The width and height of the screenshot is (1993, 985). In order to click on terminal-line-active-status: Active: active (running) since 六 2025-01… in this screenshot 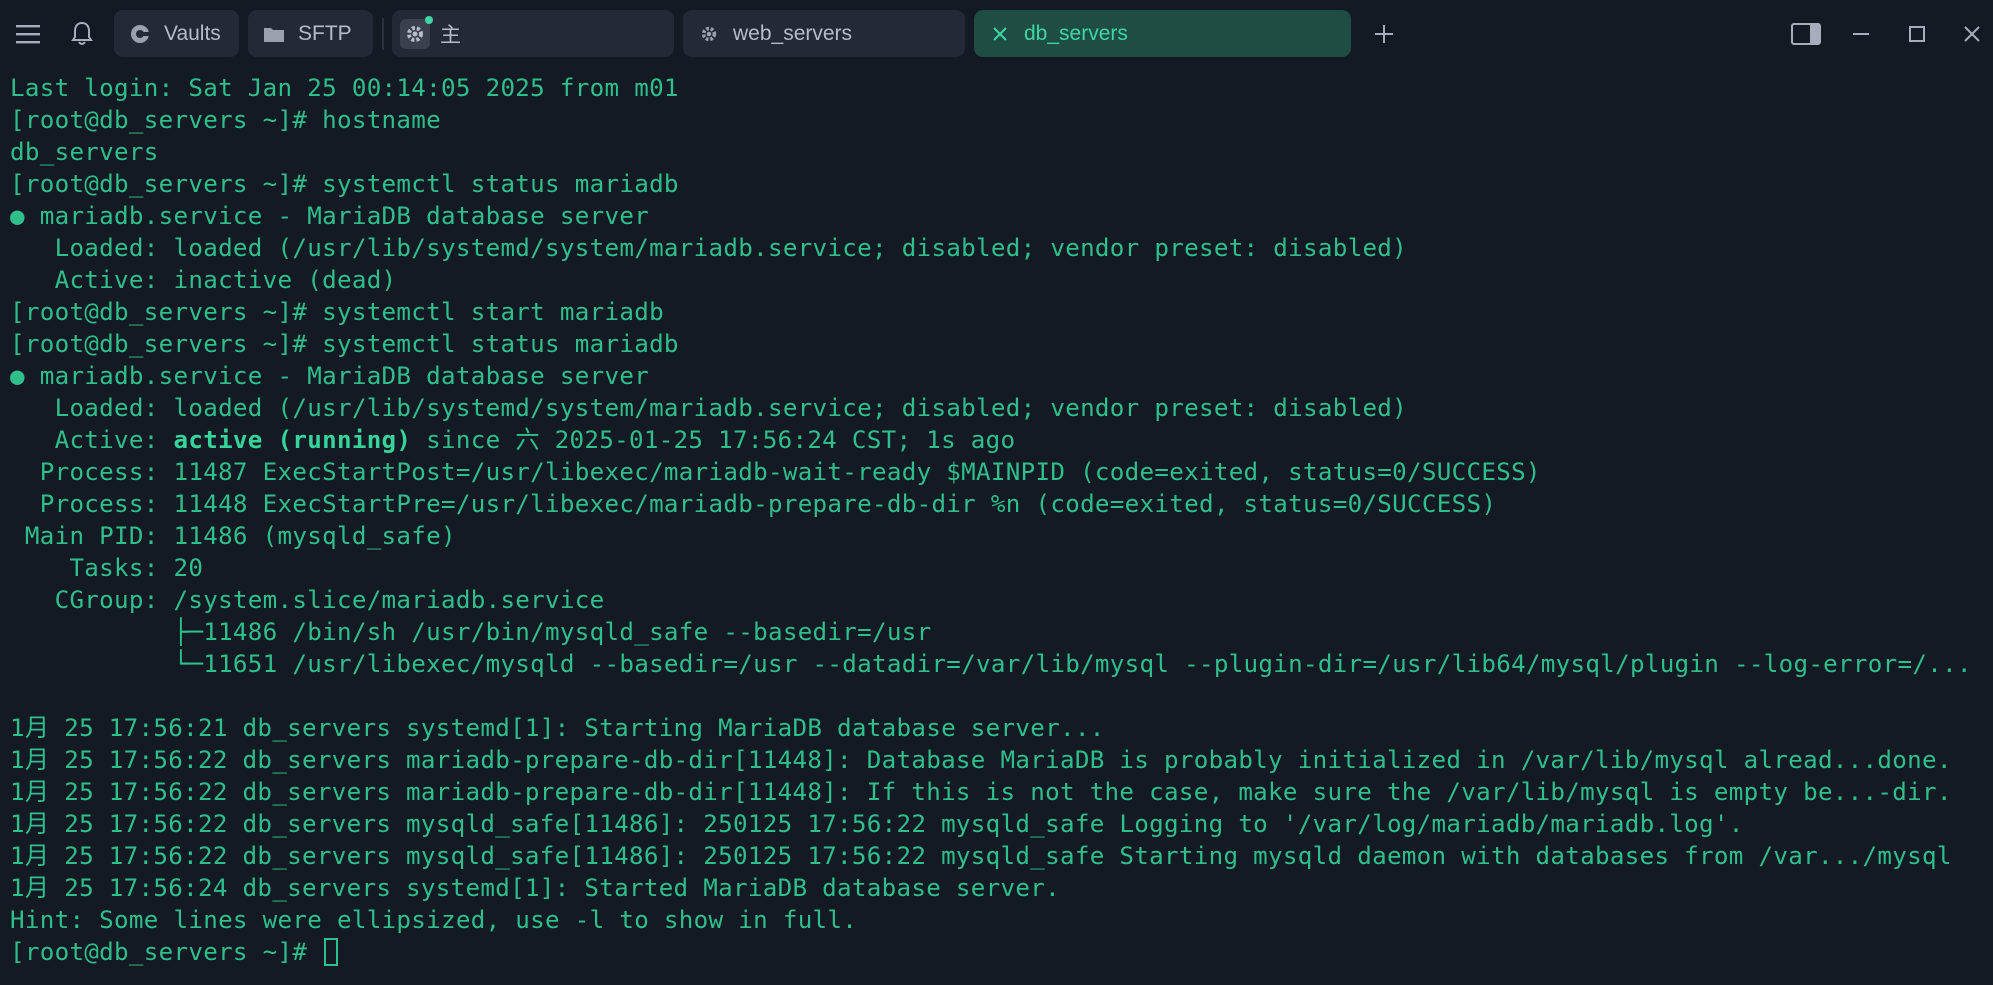, I will do `click(513, 440)`.